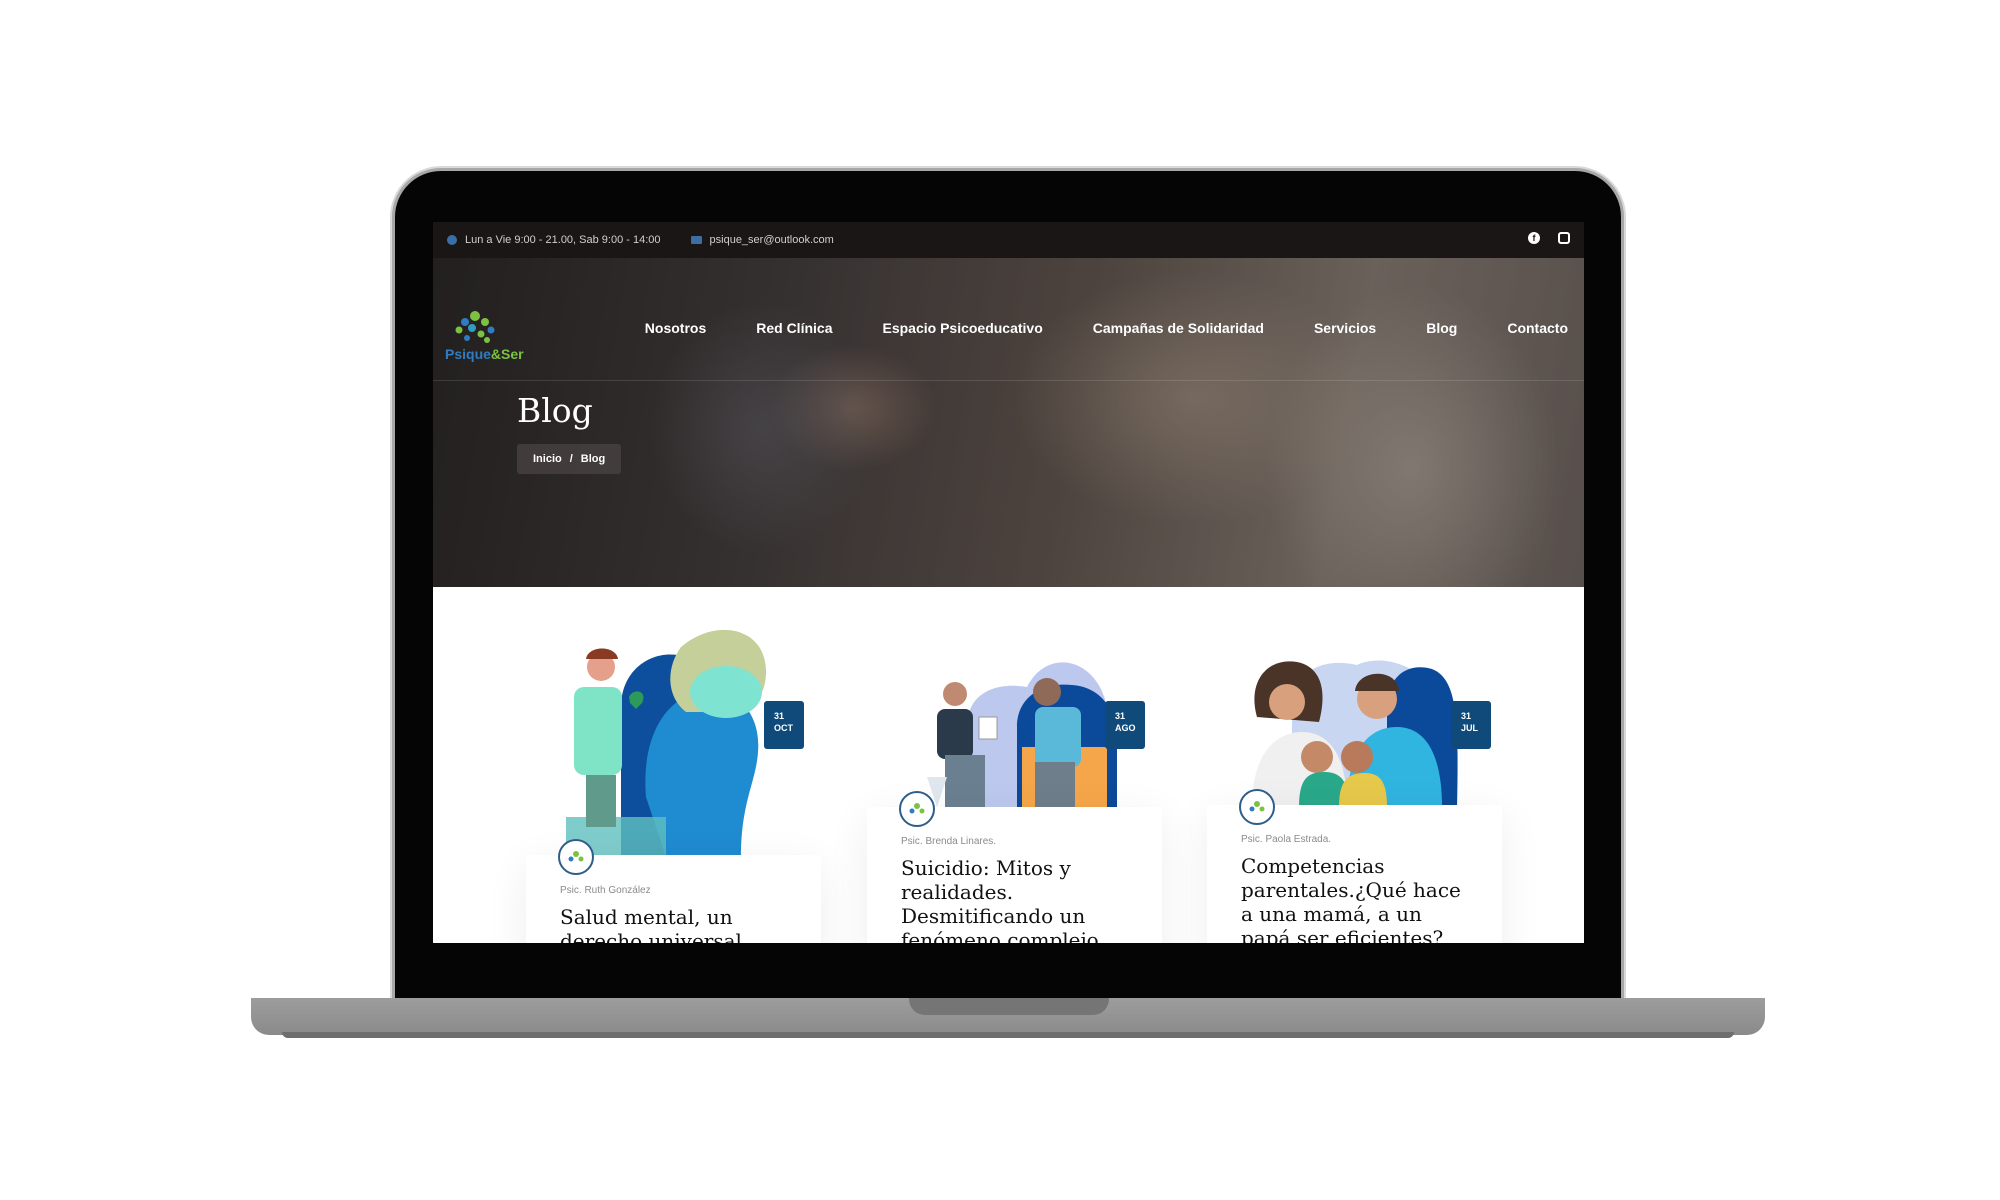 The image size is (2000, 1200). I want to click on date-month: OCT, so click(783, 728).